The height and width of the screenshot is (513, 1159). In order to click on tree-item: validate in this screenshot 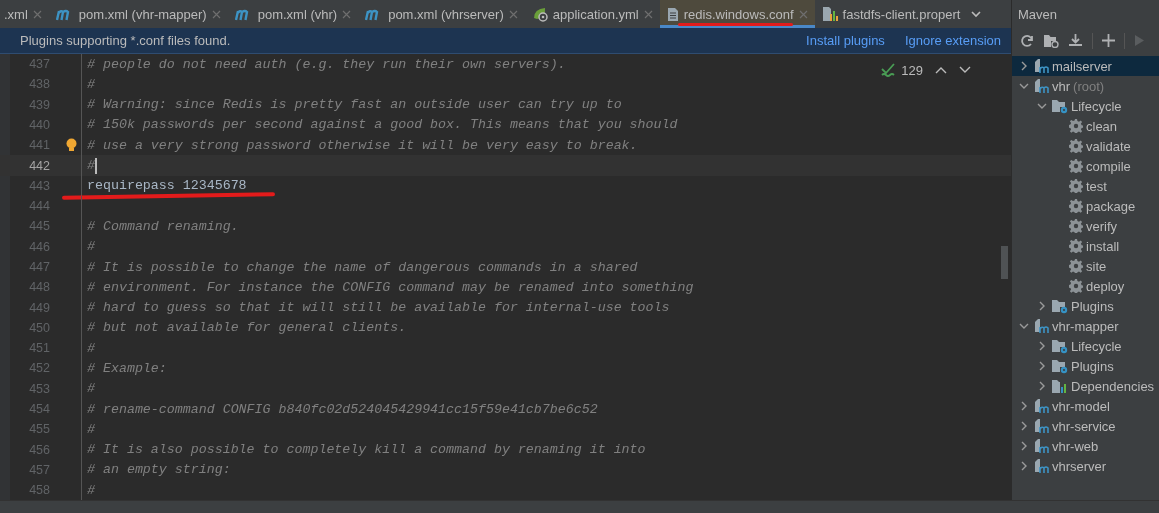, I will do `click(1085, 146)`.